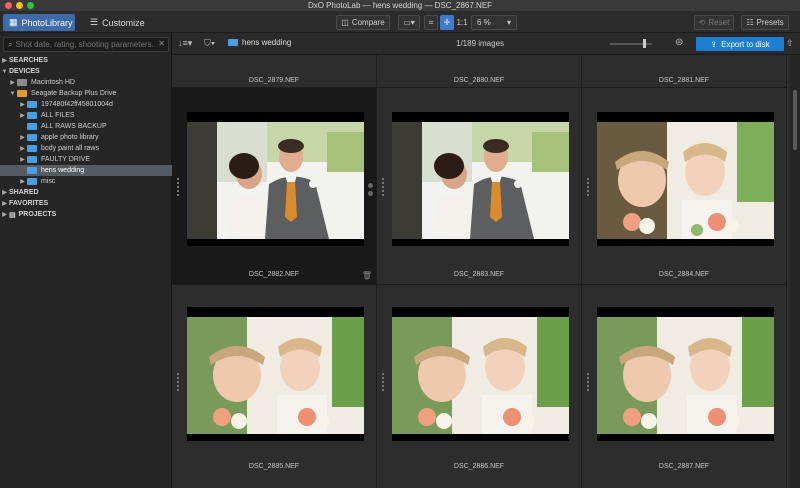 The image size is (800, 488). I want to click on zoom-fit-button: ✛, so click(447, 22).